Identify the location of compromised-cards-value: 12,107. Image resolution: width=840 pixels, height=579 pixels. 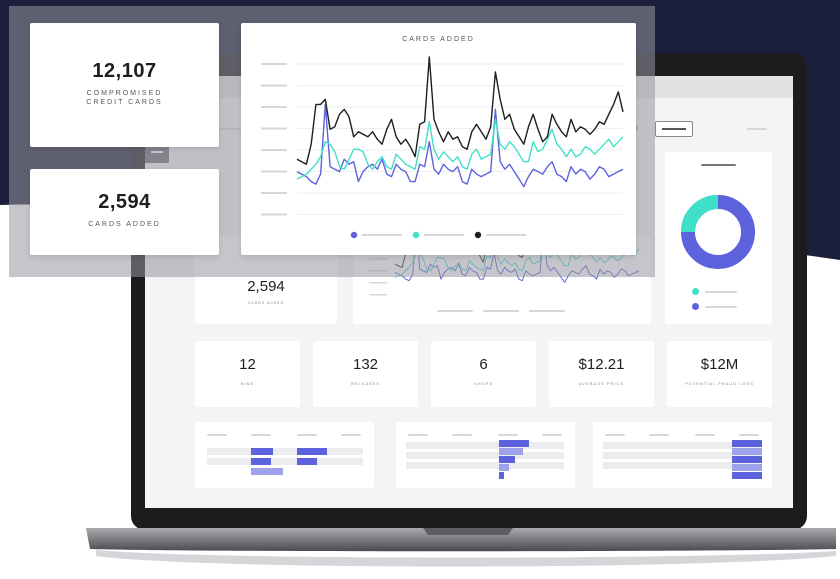
(124, 71).